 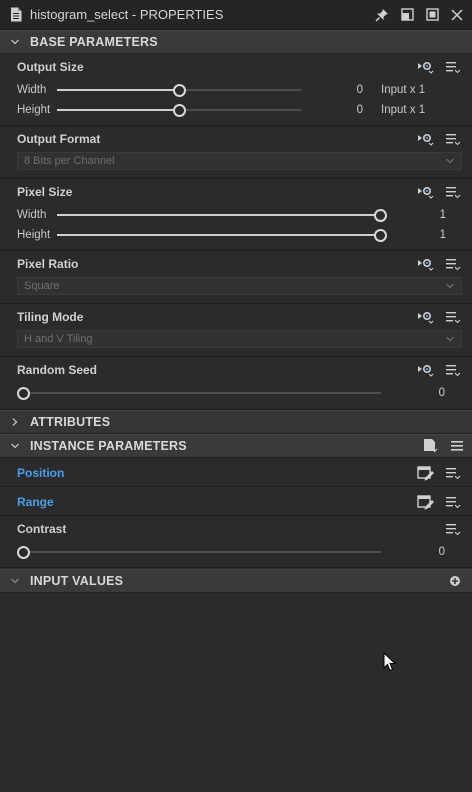 I want to click on param-contrast: Contrast 0, so click(x=236, y=542).